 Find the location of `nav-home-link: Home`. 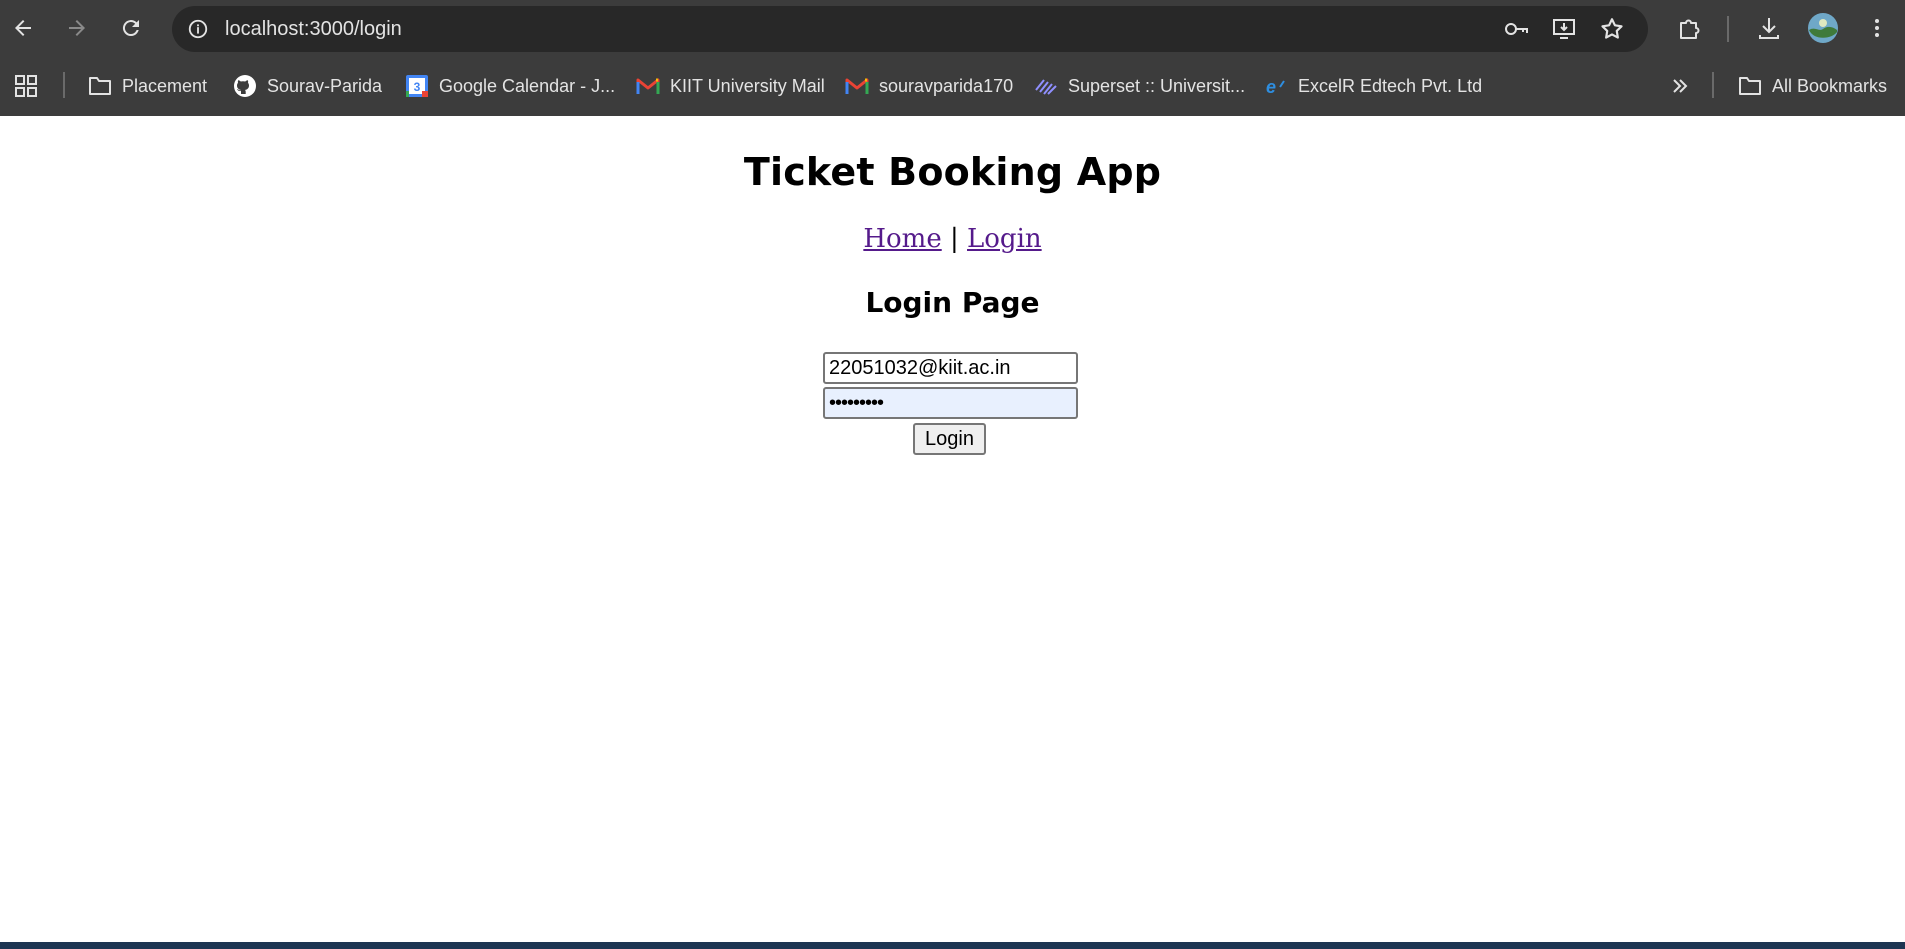

nav-home-link: Home is located at coordinates (902, 239).